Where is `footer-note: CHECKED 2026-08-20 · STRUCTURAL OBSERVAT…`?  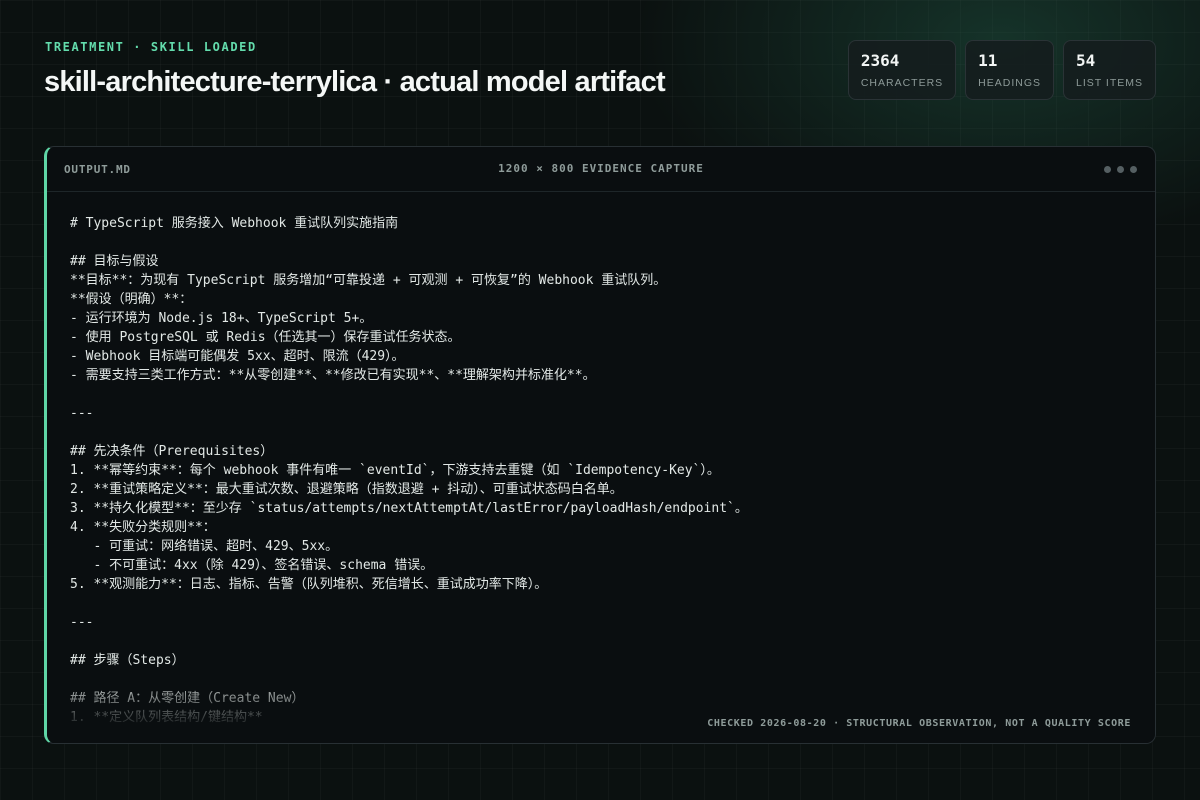
footer-note: CHECKED 2026-08-20 · STRUCTURAL OBSERVAT… is located at coordinates (919, 723).